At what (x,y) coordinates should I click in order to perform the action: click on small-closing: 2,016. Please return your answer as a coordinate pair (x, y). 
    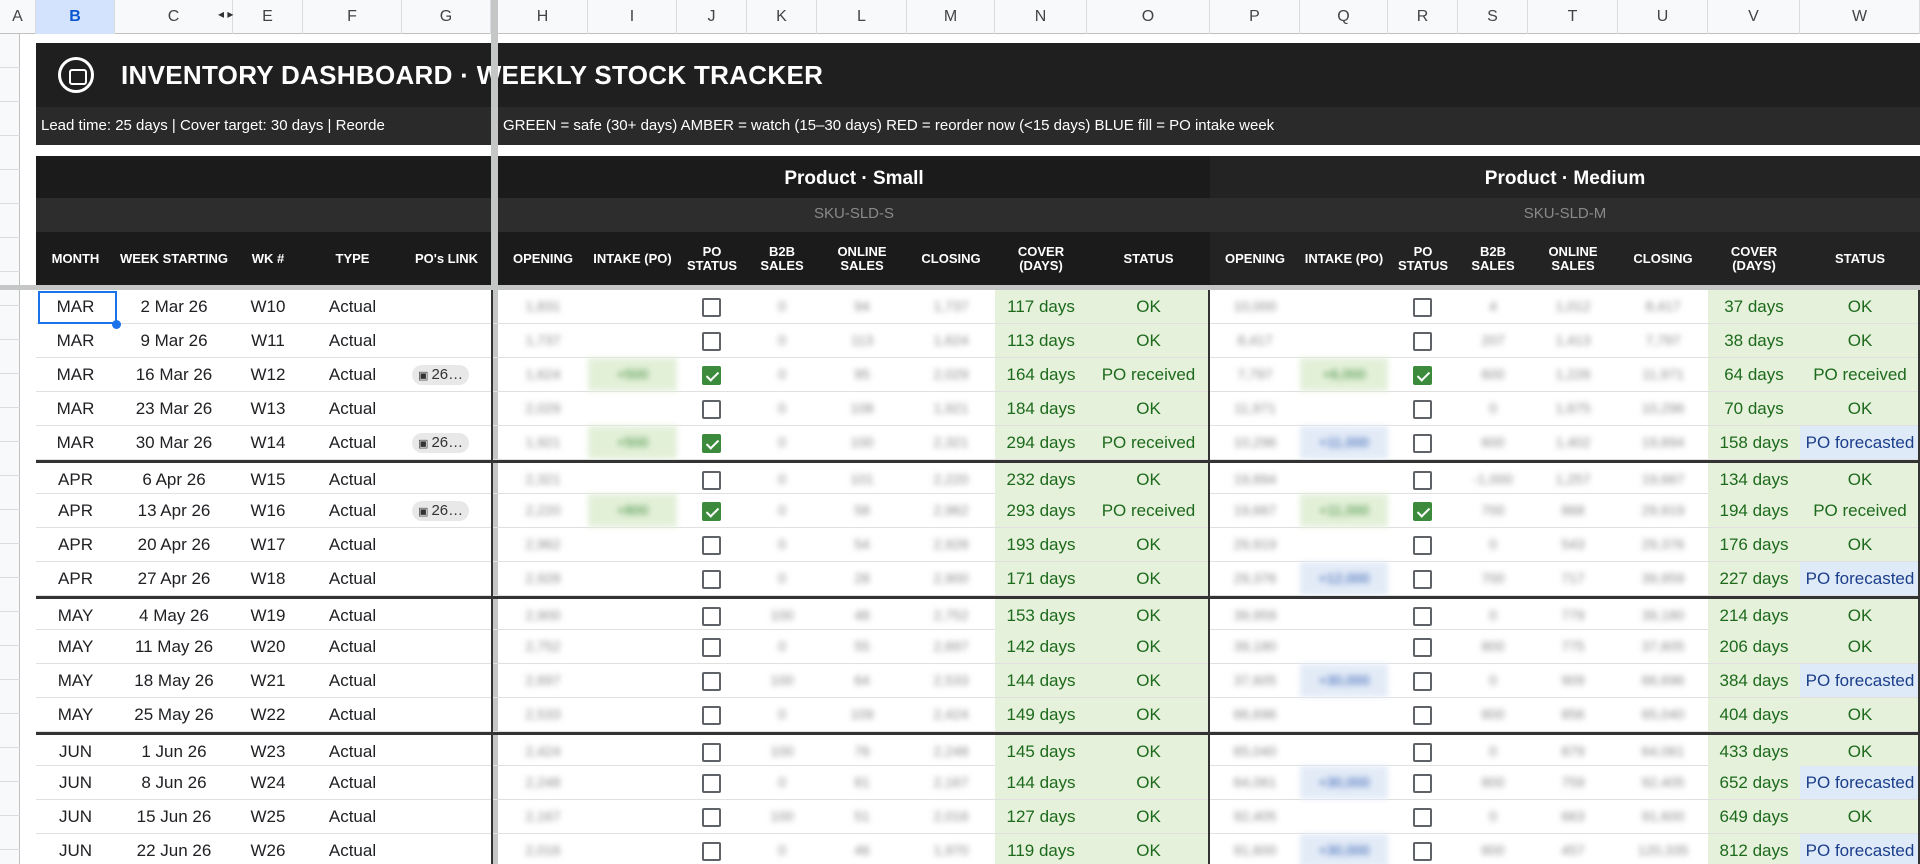
    Looking at the image, I should click on (951, 816).